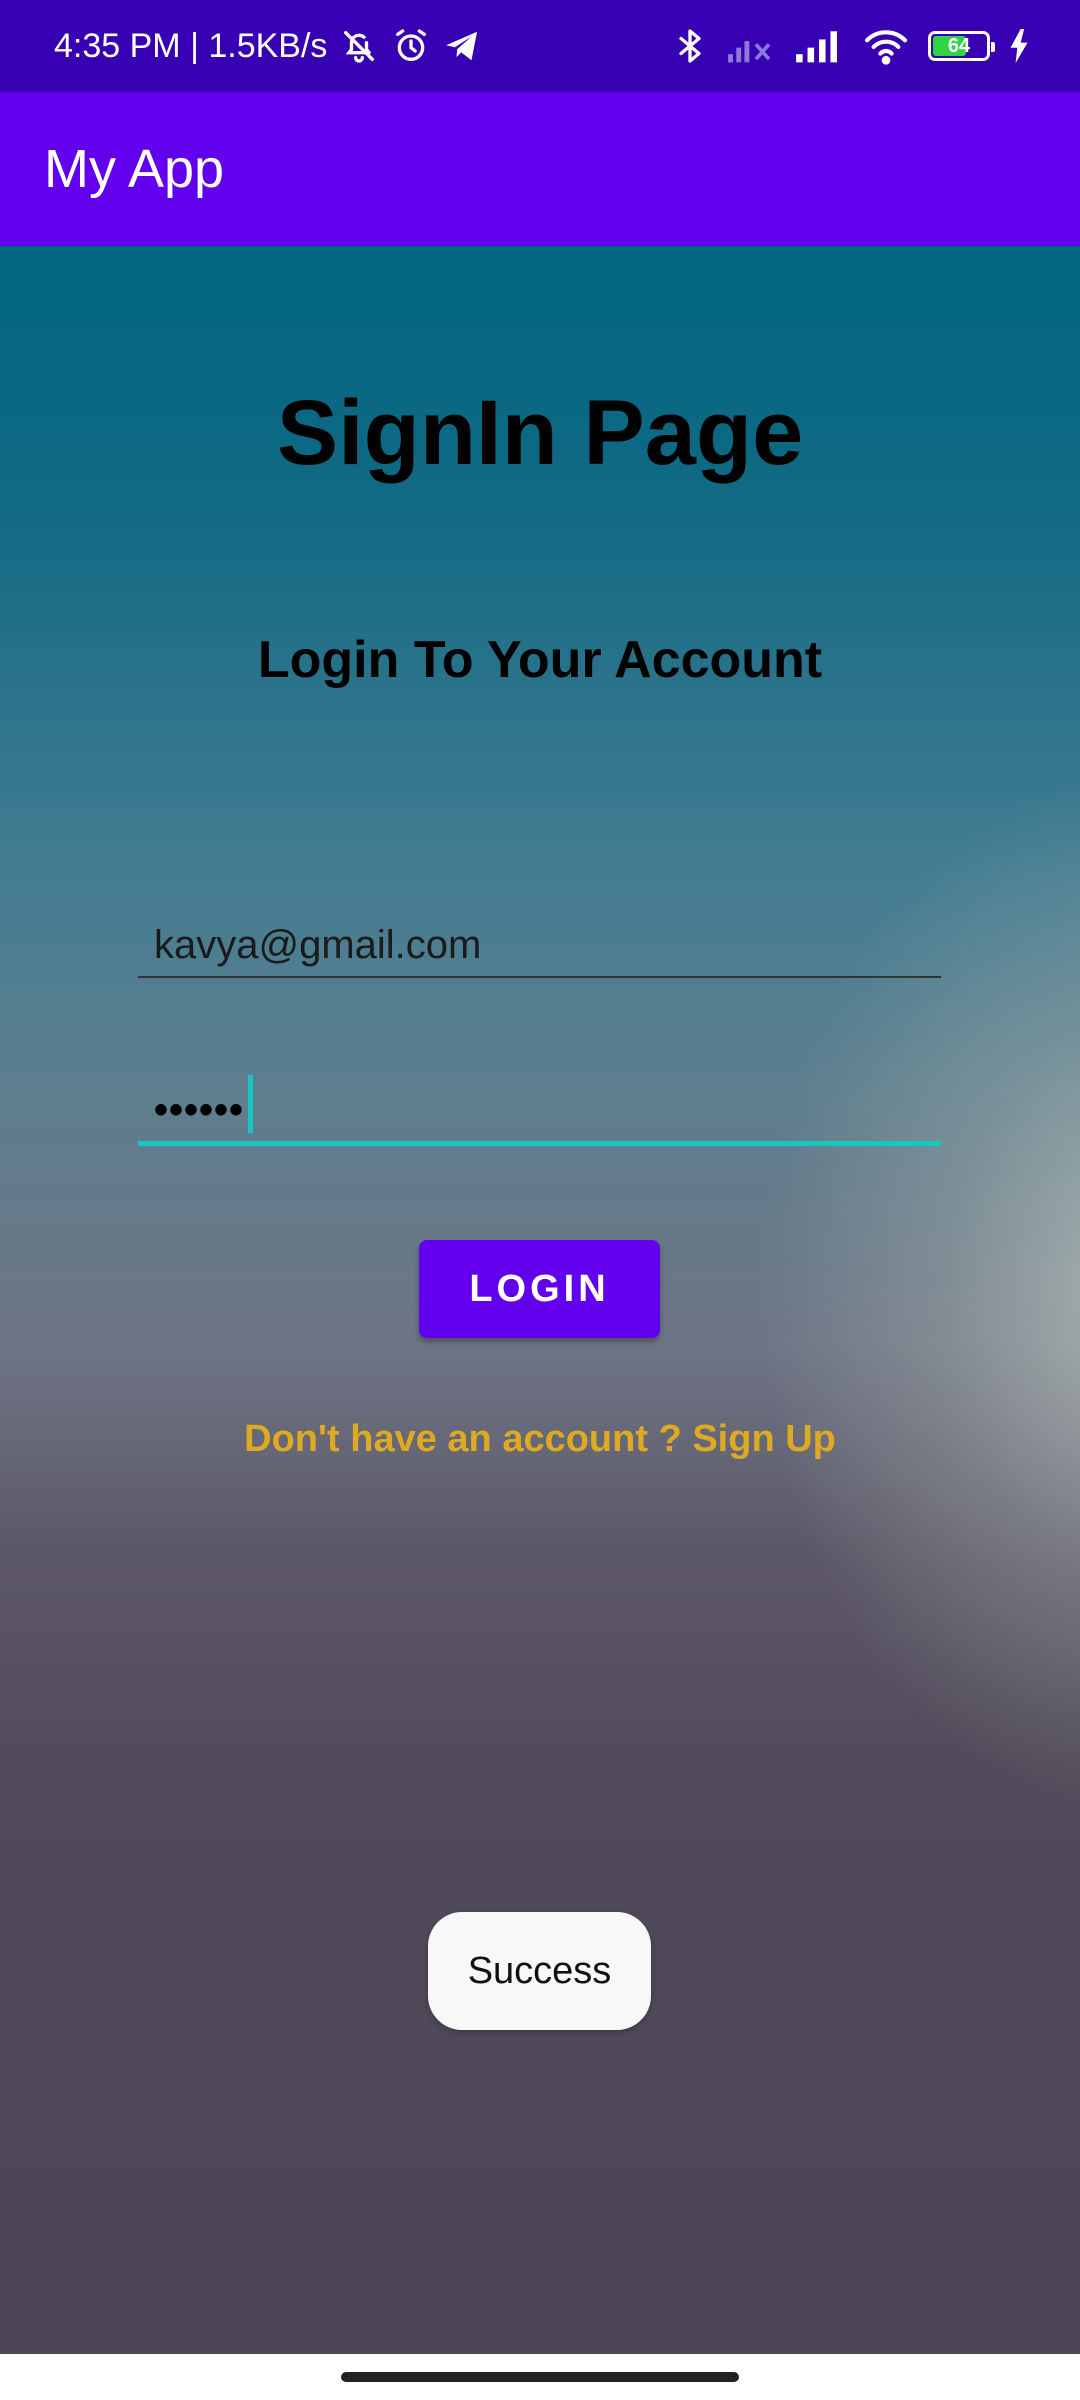  What do you see at coordinates (539, 1289) in the screenshot?
I see `login-button: LOGIN` at bounding box center [539, 1289].